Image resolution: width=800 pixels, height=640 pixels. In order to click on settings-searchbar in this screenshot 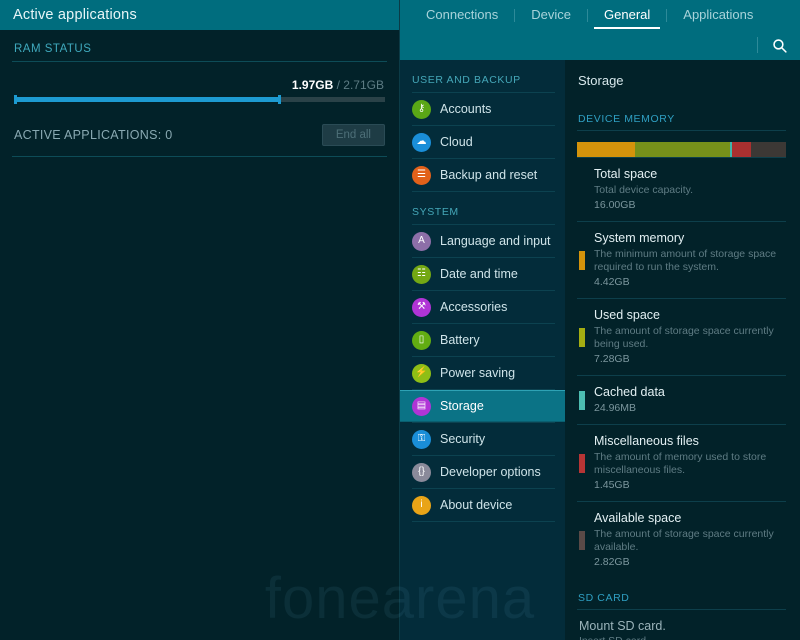, I will do `click(600, 45)`.